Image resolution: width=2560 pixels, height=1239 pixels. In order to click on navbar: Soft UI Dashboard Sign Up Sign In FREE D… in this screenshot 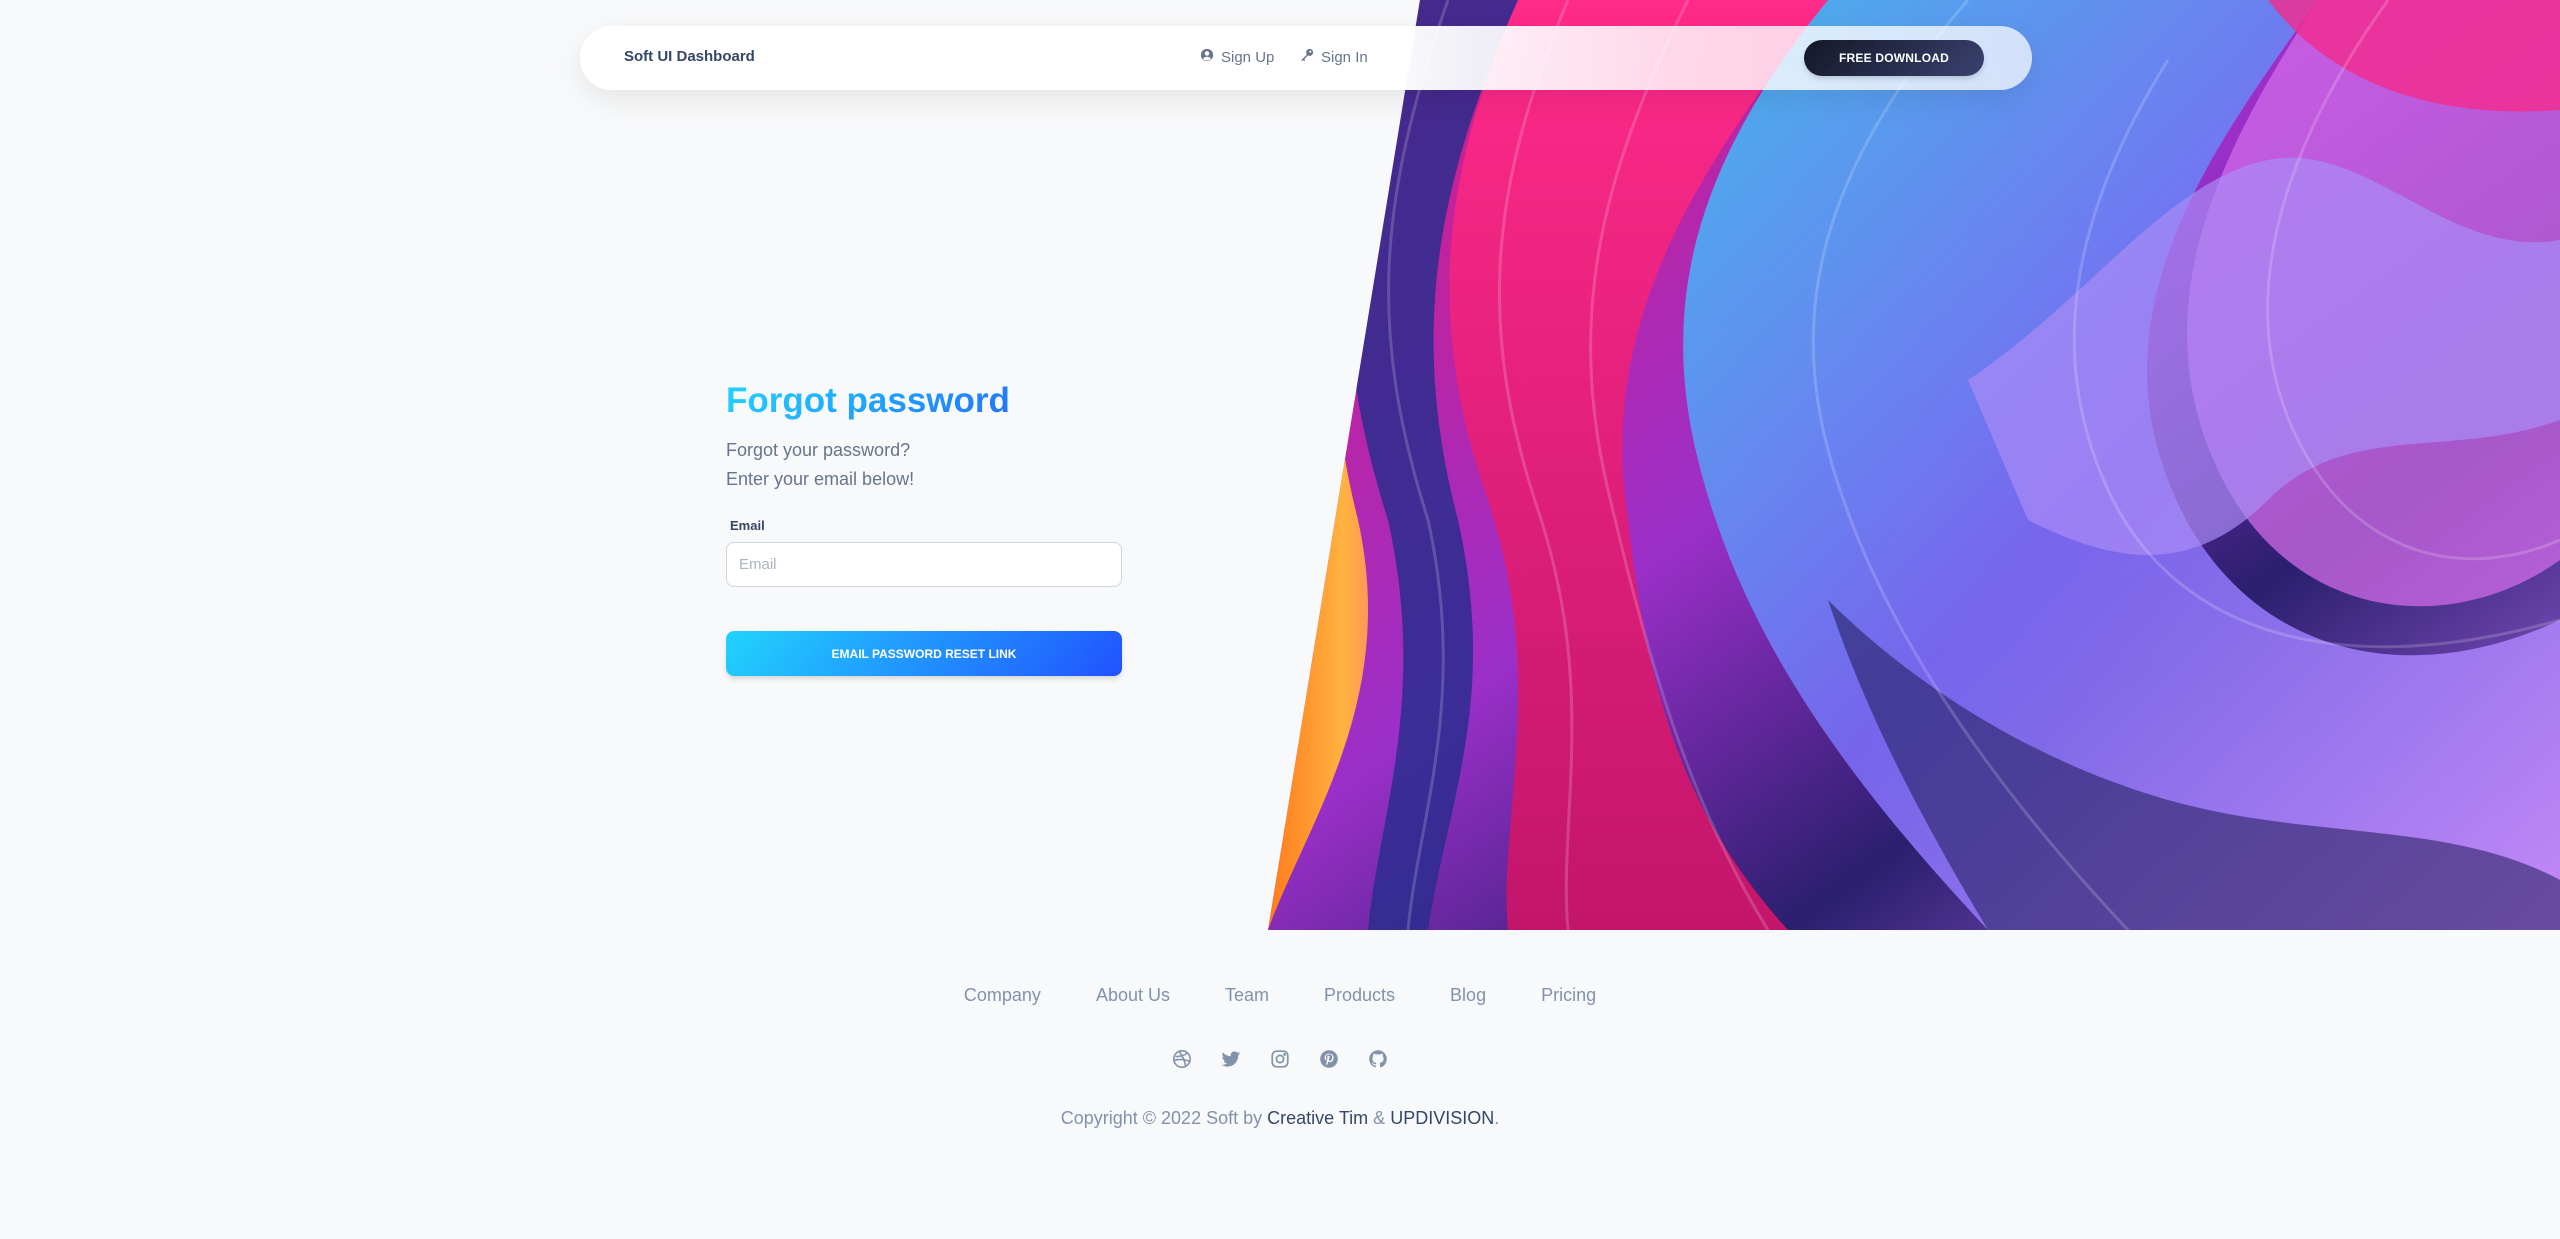, I will do `click(1306, 58)`.